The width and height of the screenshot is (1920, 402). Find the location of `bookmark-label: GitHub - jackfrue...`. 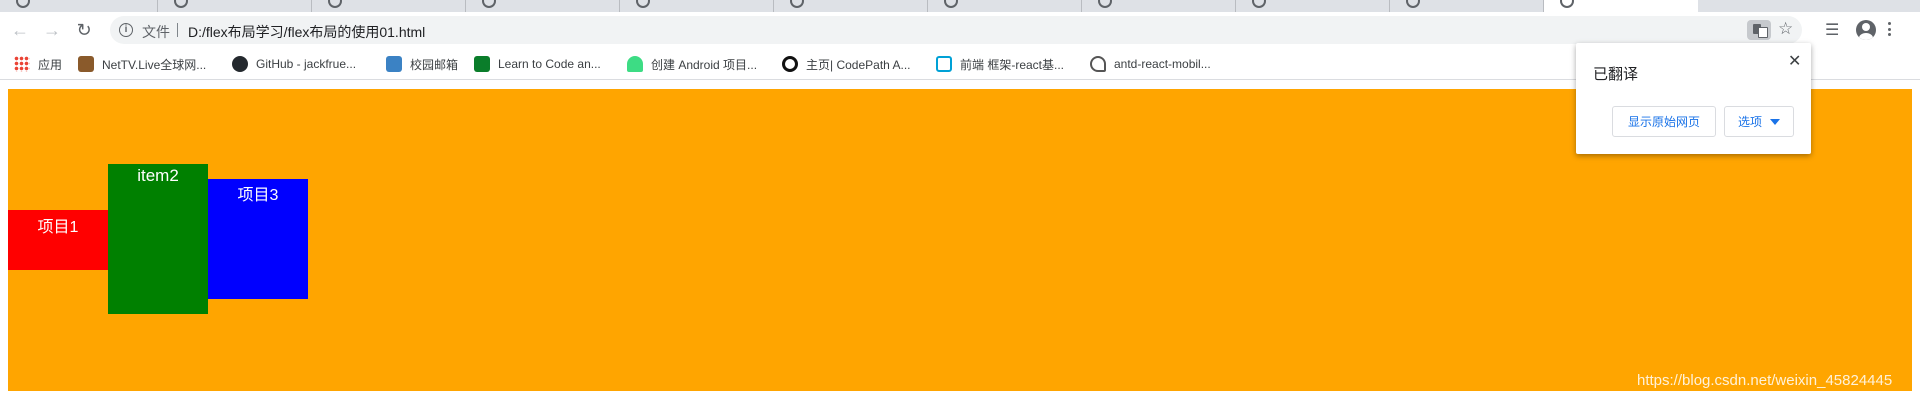

bookmark-label: GitHub - jackfrue... is located at coordinates (306, 64).